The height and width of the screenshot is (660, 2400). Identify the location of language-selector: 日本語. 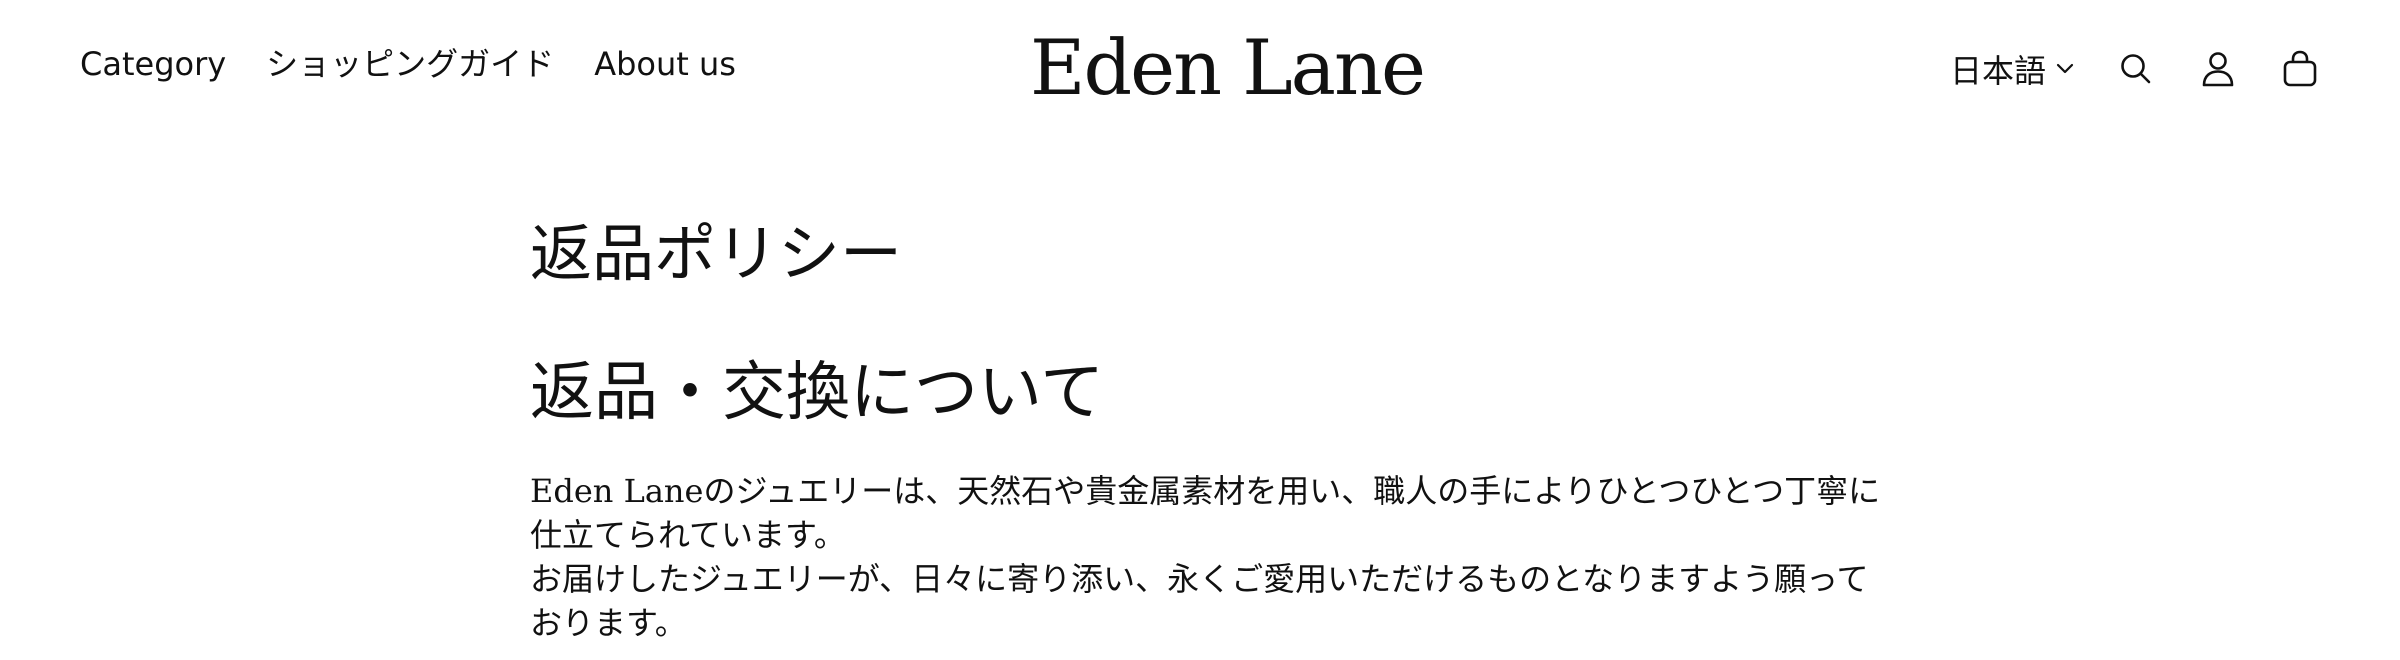
(2012, 69).